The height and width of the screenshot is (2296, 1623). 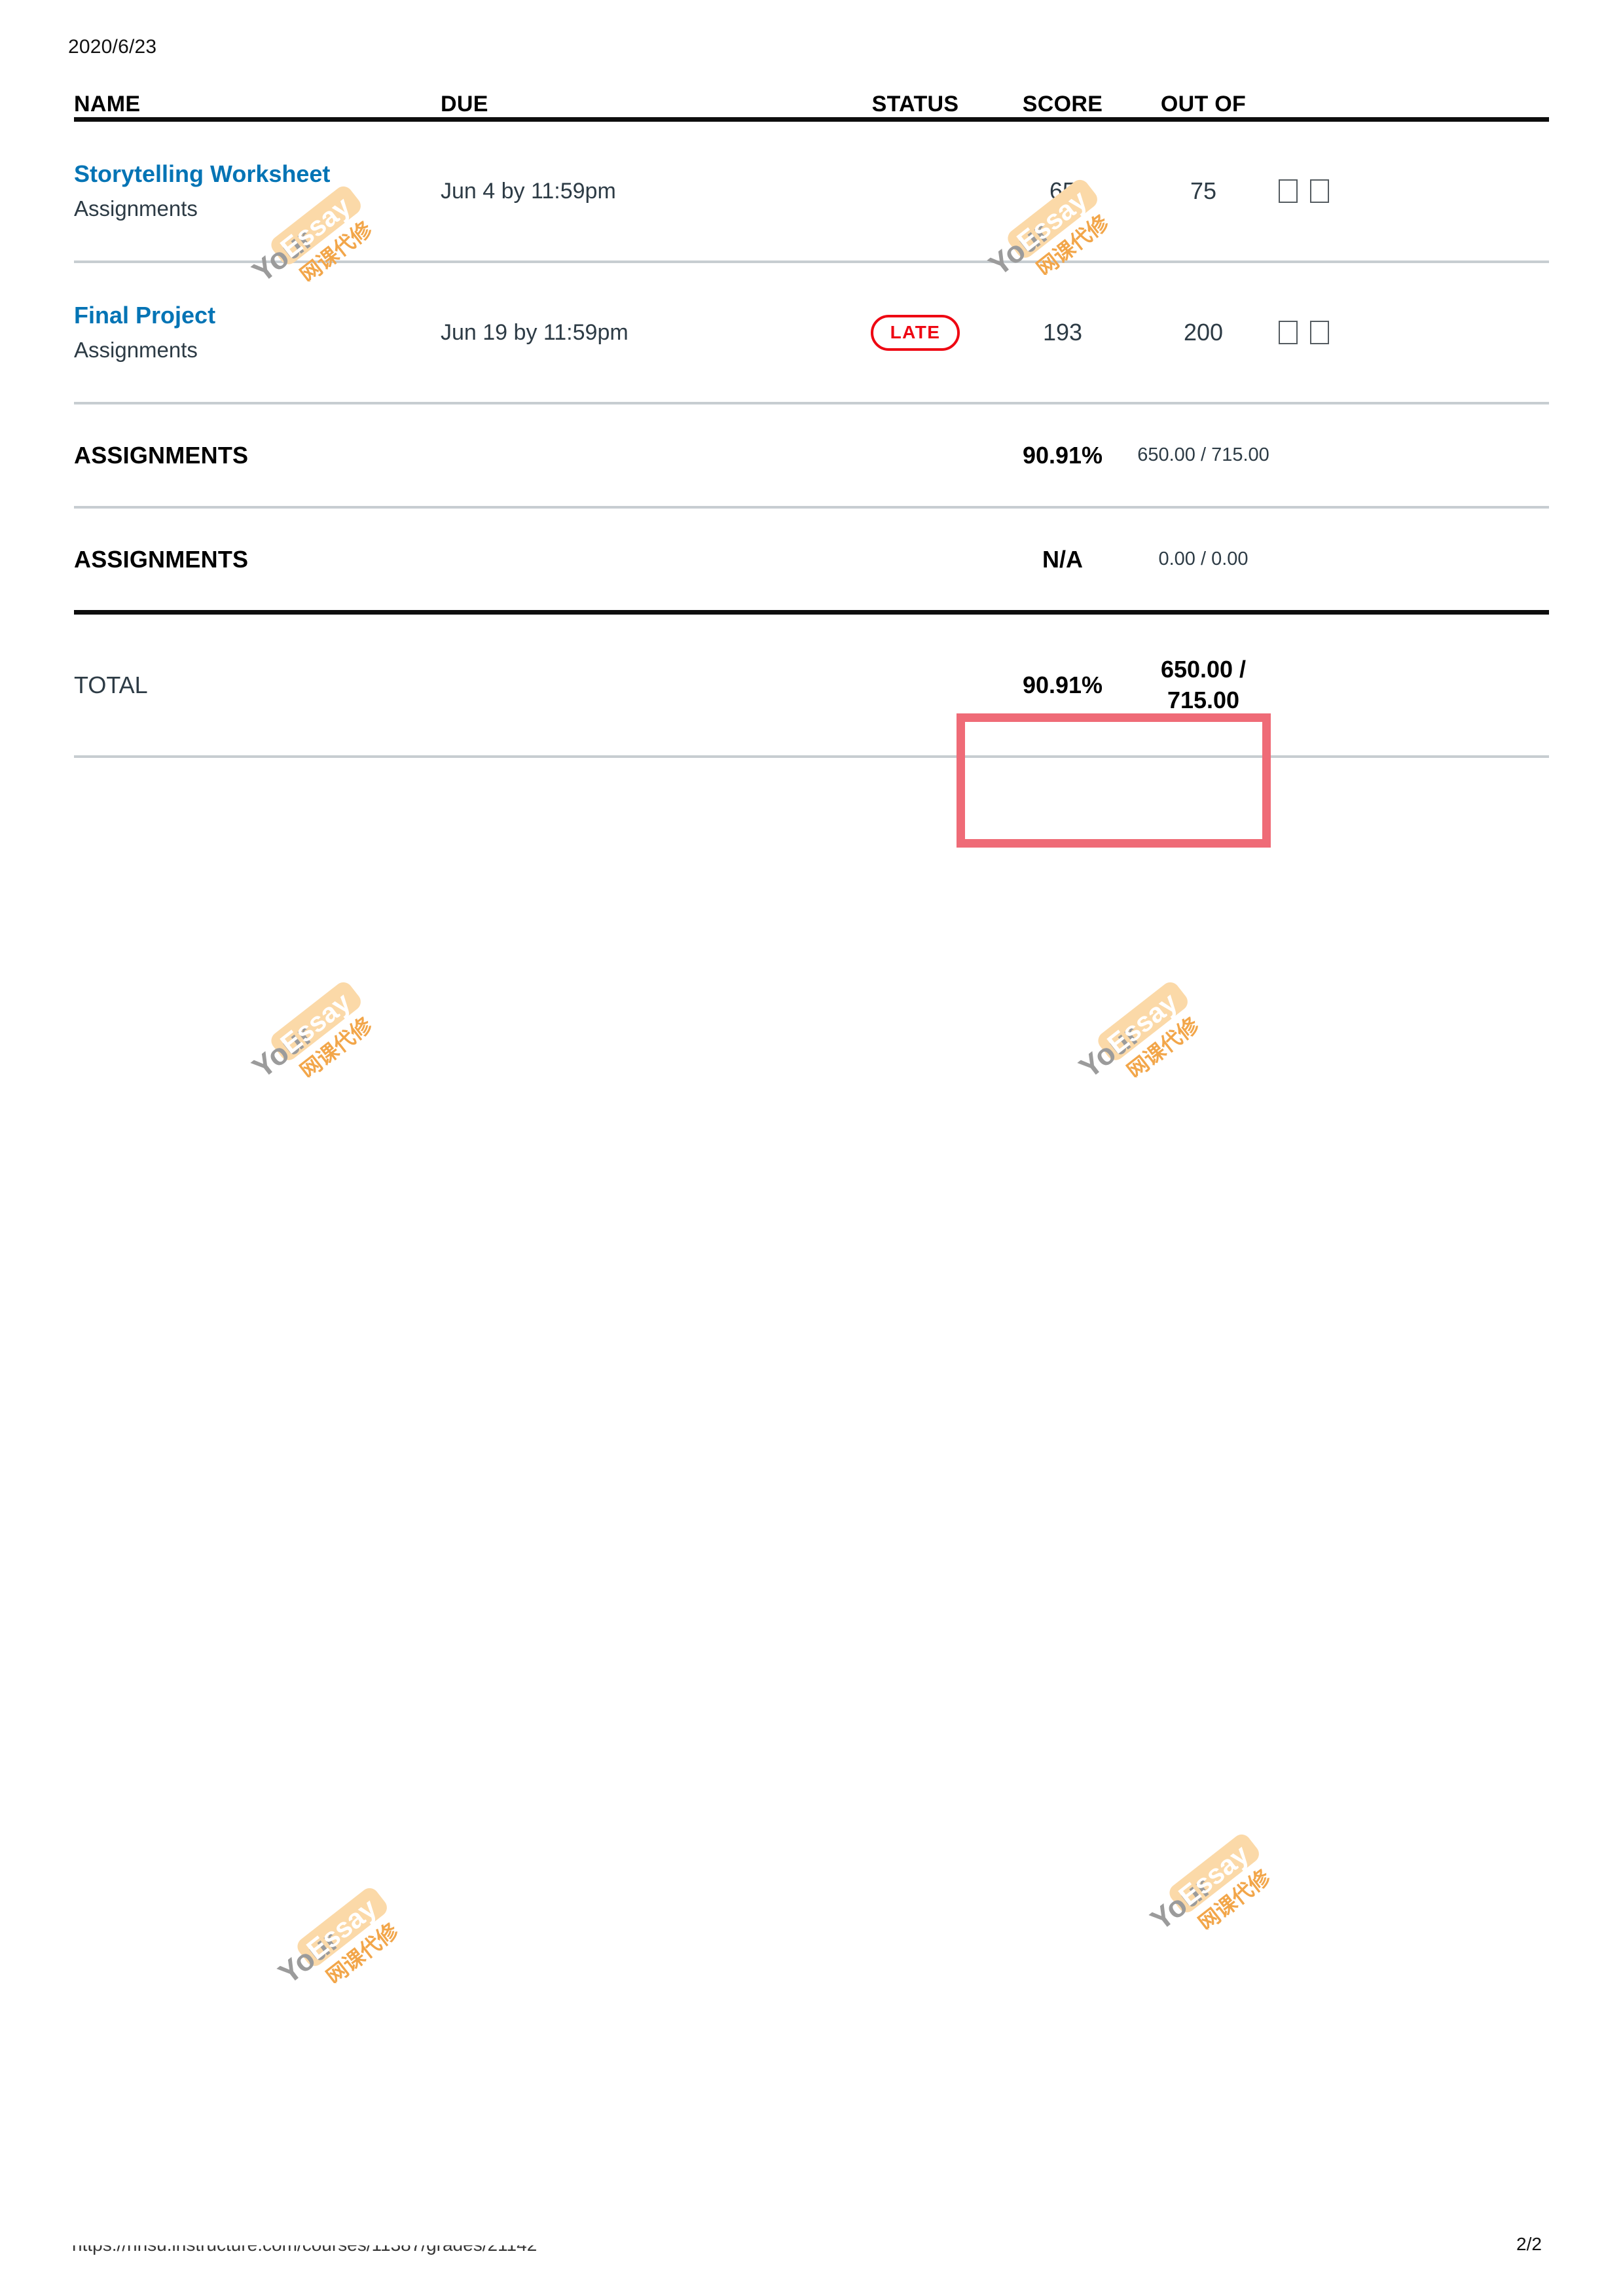 What do you see at coordinates (637, 106) in the screenshot?
I see `column-header-due: DUE` at bounding box center [637, 106].